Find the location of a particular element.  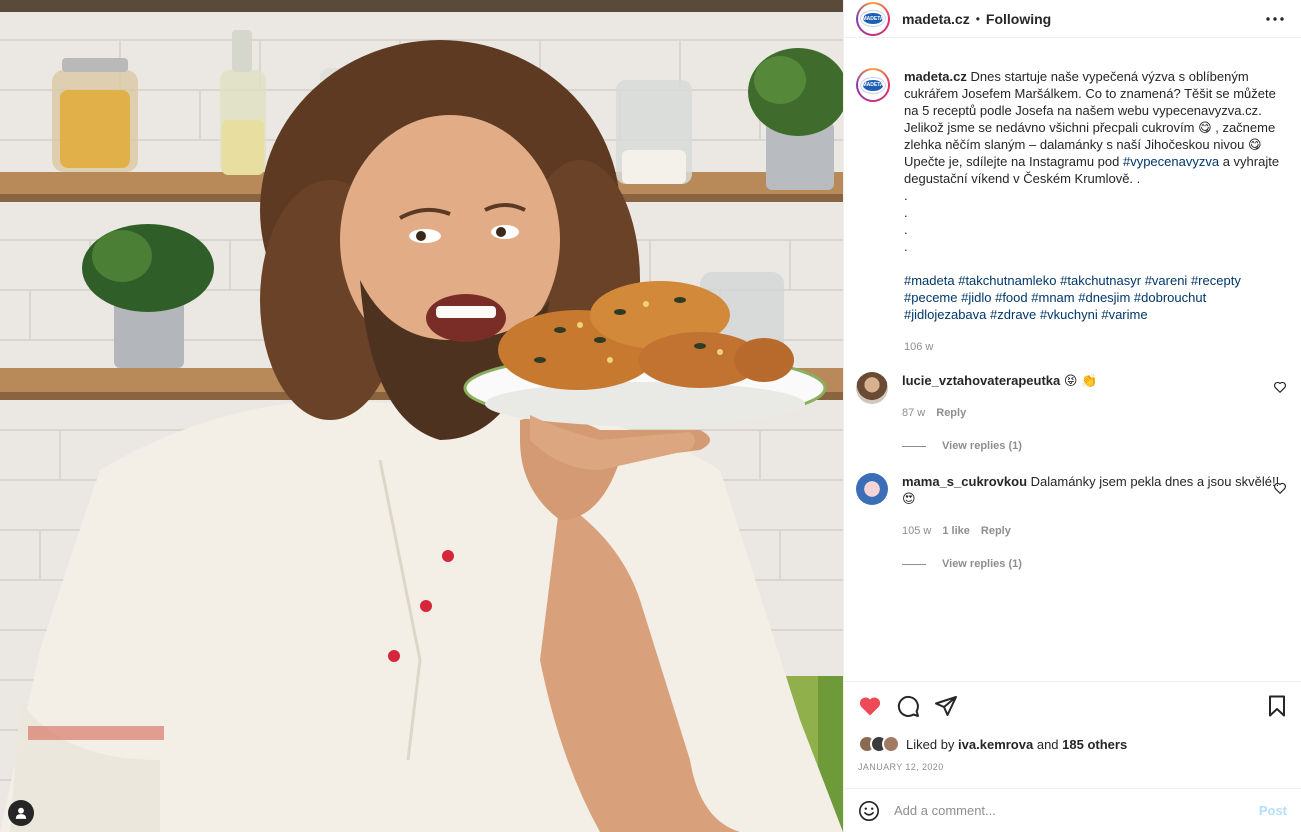

avatar-ring: MADETA is located at coordinates (873, 18).